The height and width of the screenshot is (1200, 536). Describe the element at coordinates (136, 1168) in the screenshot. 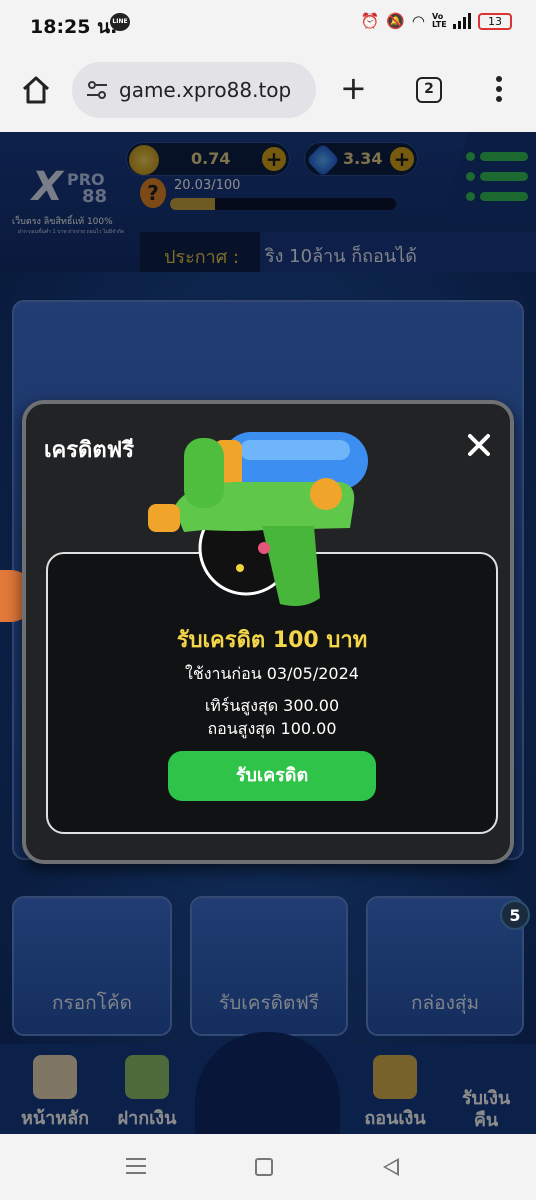

I see `recent-apps-button` at that location.